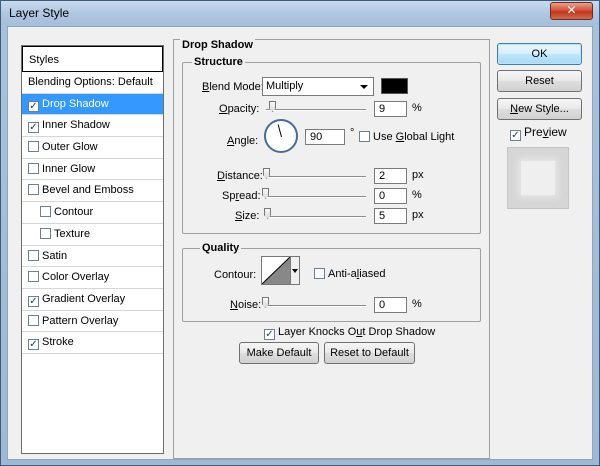 The height and width of the screenshot is (466, 600). Describe the element at coordinates (539, 81) in the screenshot. I see `reset-button: Reset` at that location.